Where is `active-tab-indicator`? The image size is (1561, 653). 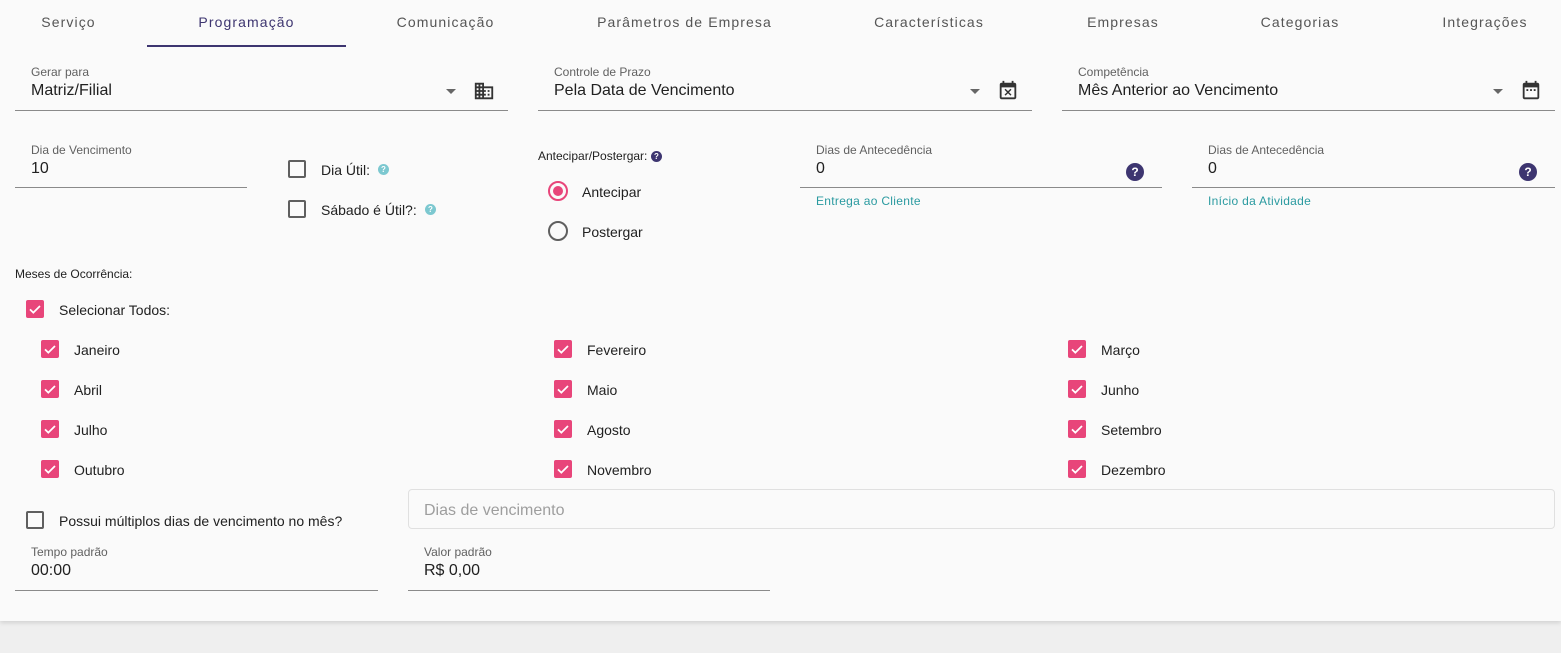 active-tab-indicator is located at coordinates (246, 46).